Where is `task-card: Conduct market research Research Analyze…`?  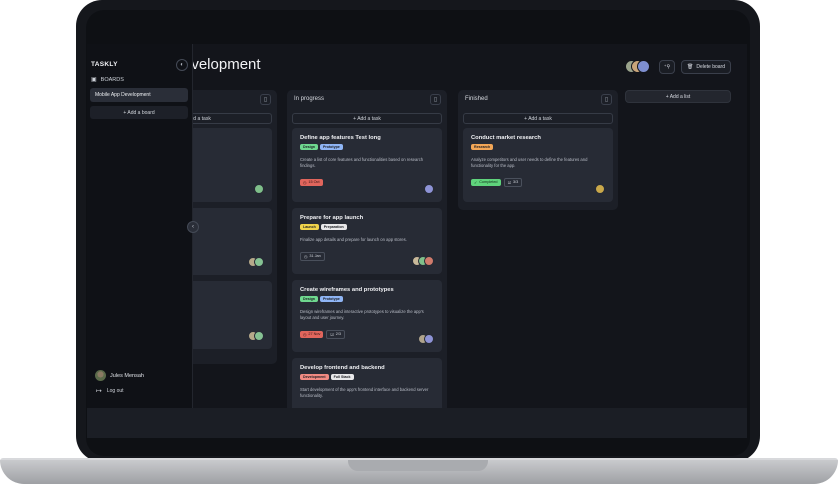 task-card: Conduct market research Research Analyze… is located at coordinates (538, 165).